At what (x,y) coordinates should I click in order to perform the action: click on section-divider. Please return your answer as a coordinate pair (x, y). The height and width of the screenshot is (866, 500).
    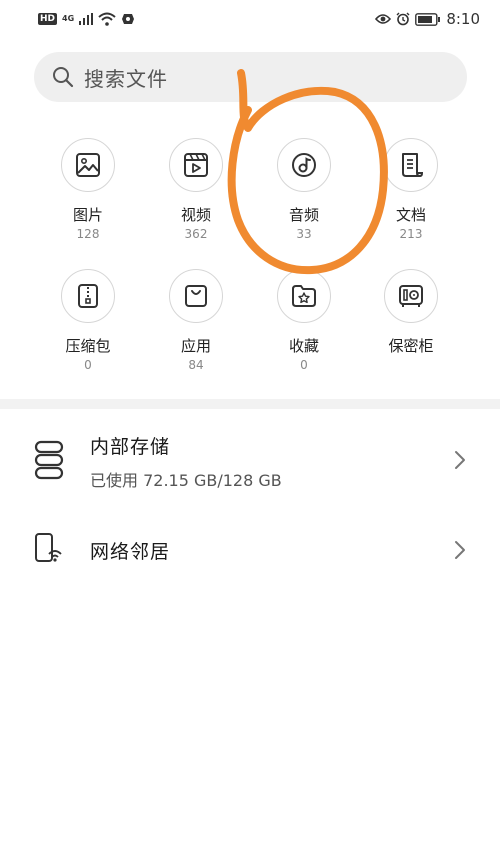
    Looking at the image, I should click on (250, 404).